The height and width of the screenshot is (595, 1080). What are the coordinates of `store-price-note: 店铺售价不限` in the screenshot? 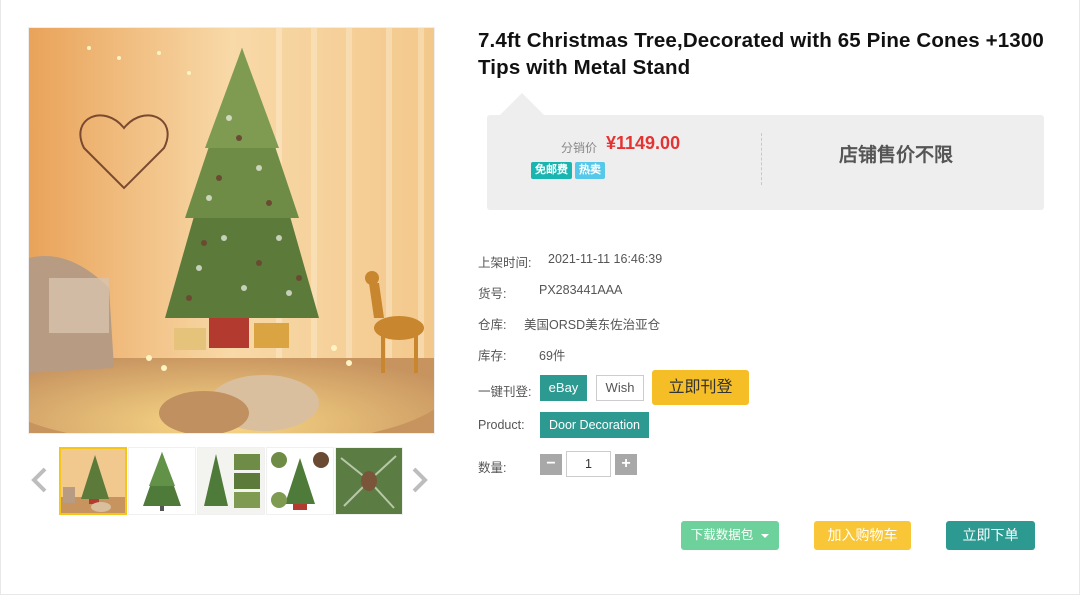 It's located at (896, 155).